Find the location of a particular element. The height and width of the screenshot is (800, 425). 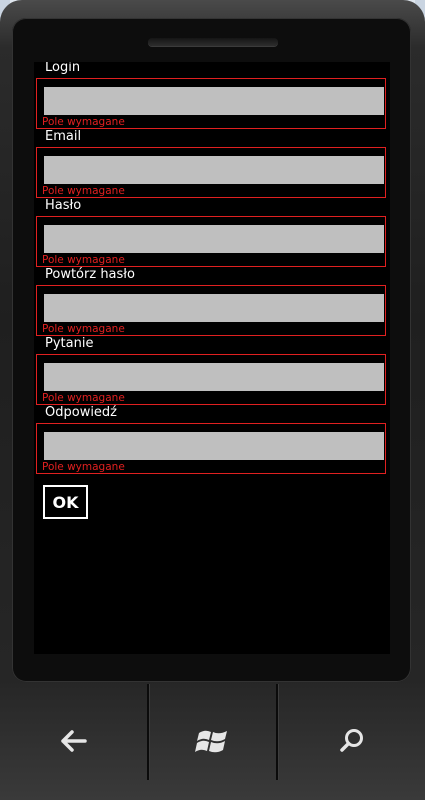

form-group-repeat-password: Powtórz hasło Pole wymagane is located at coordinates (212, 303).